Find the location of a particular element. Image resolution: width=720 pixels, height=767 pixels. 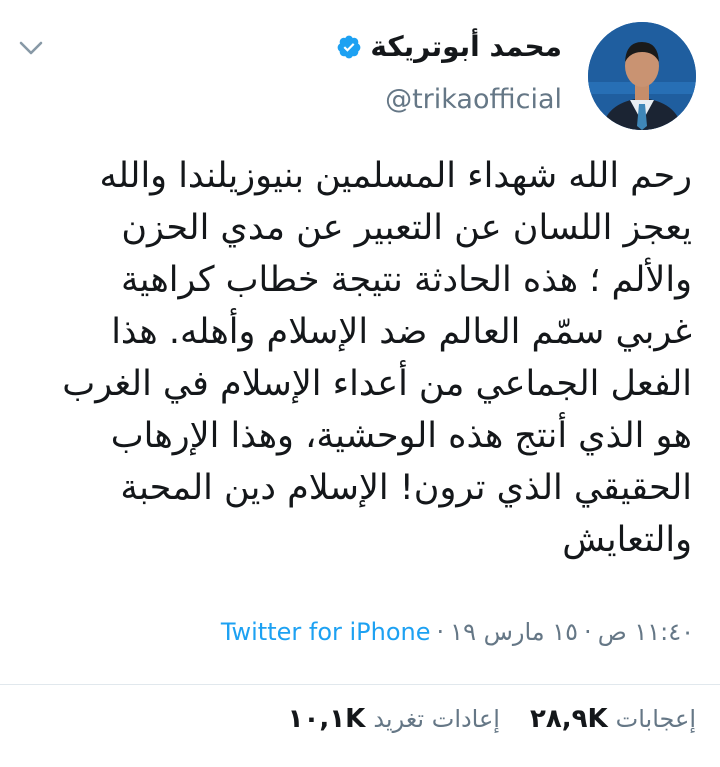

chevron-down-icon is located at coordinates (31, 48).